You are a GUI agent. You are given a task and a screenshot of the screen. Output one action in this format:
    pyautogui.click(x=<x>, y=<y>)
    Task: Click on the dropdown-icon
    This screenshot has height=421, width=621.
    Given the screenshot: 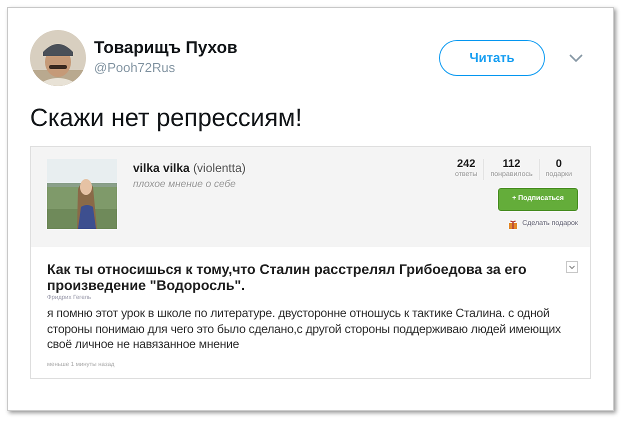 What is the action you would take?
    pyautogui.click(x=572, y=266)
    